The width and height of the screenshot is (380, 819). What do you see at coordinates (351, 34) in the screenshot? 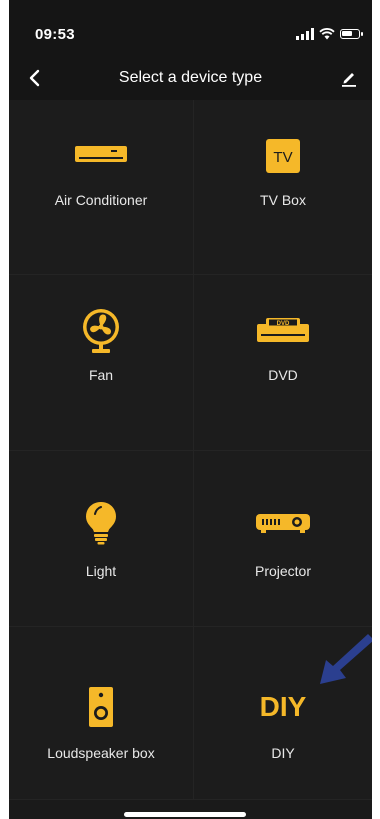
I see `battery-icon` at bounding box center [351, 34].